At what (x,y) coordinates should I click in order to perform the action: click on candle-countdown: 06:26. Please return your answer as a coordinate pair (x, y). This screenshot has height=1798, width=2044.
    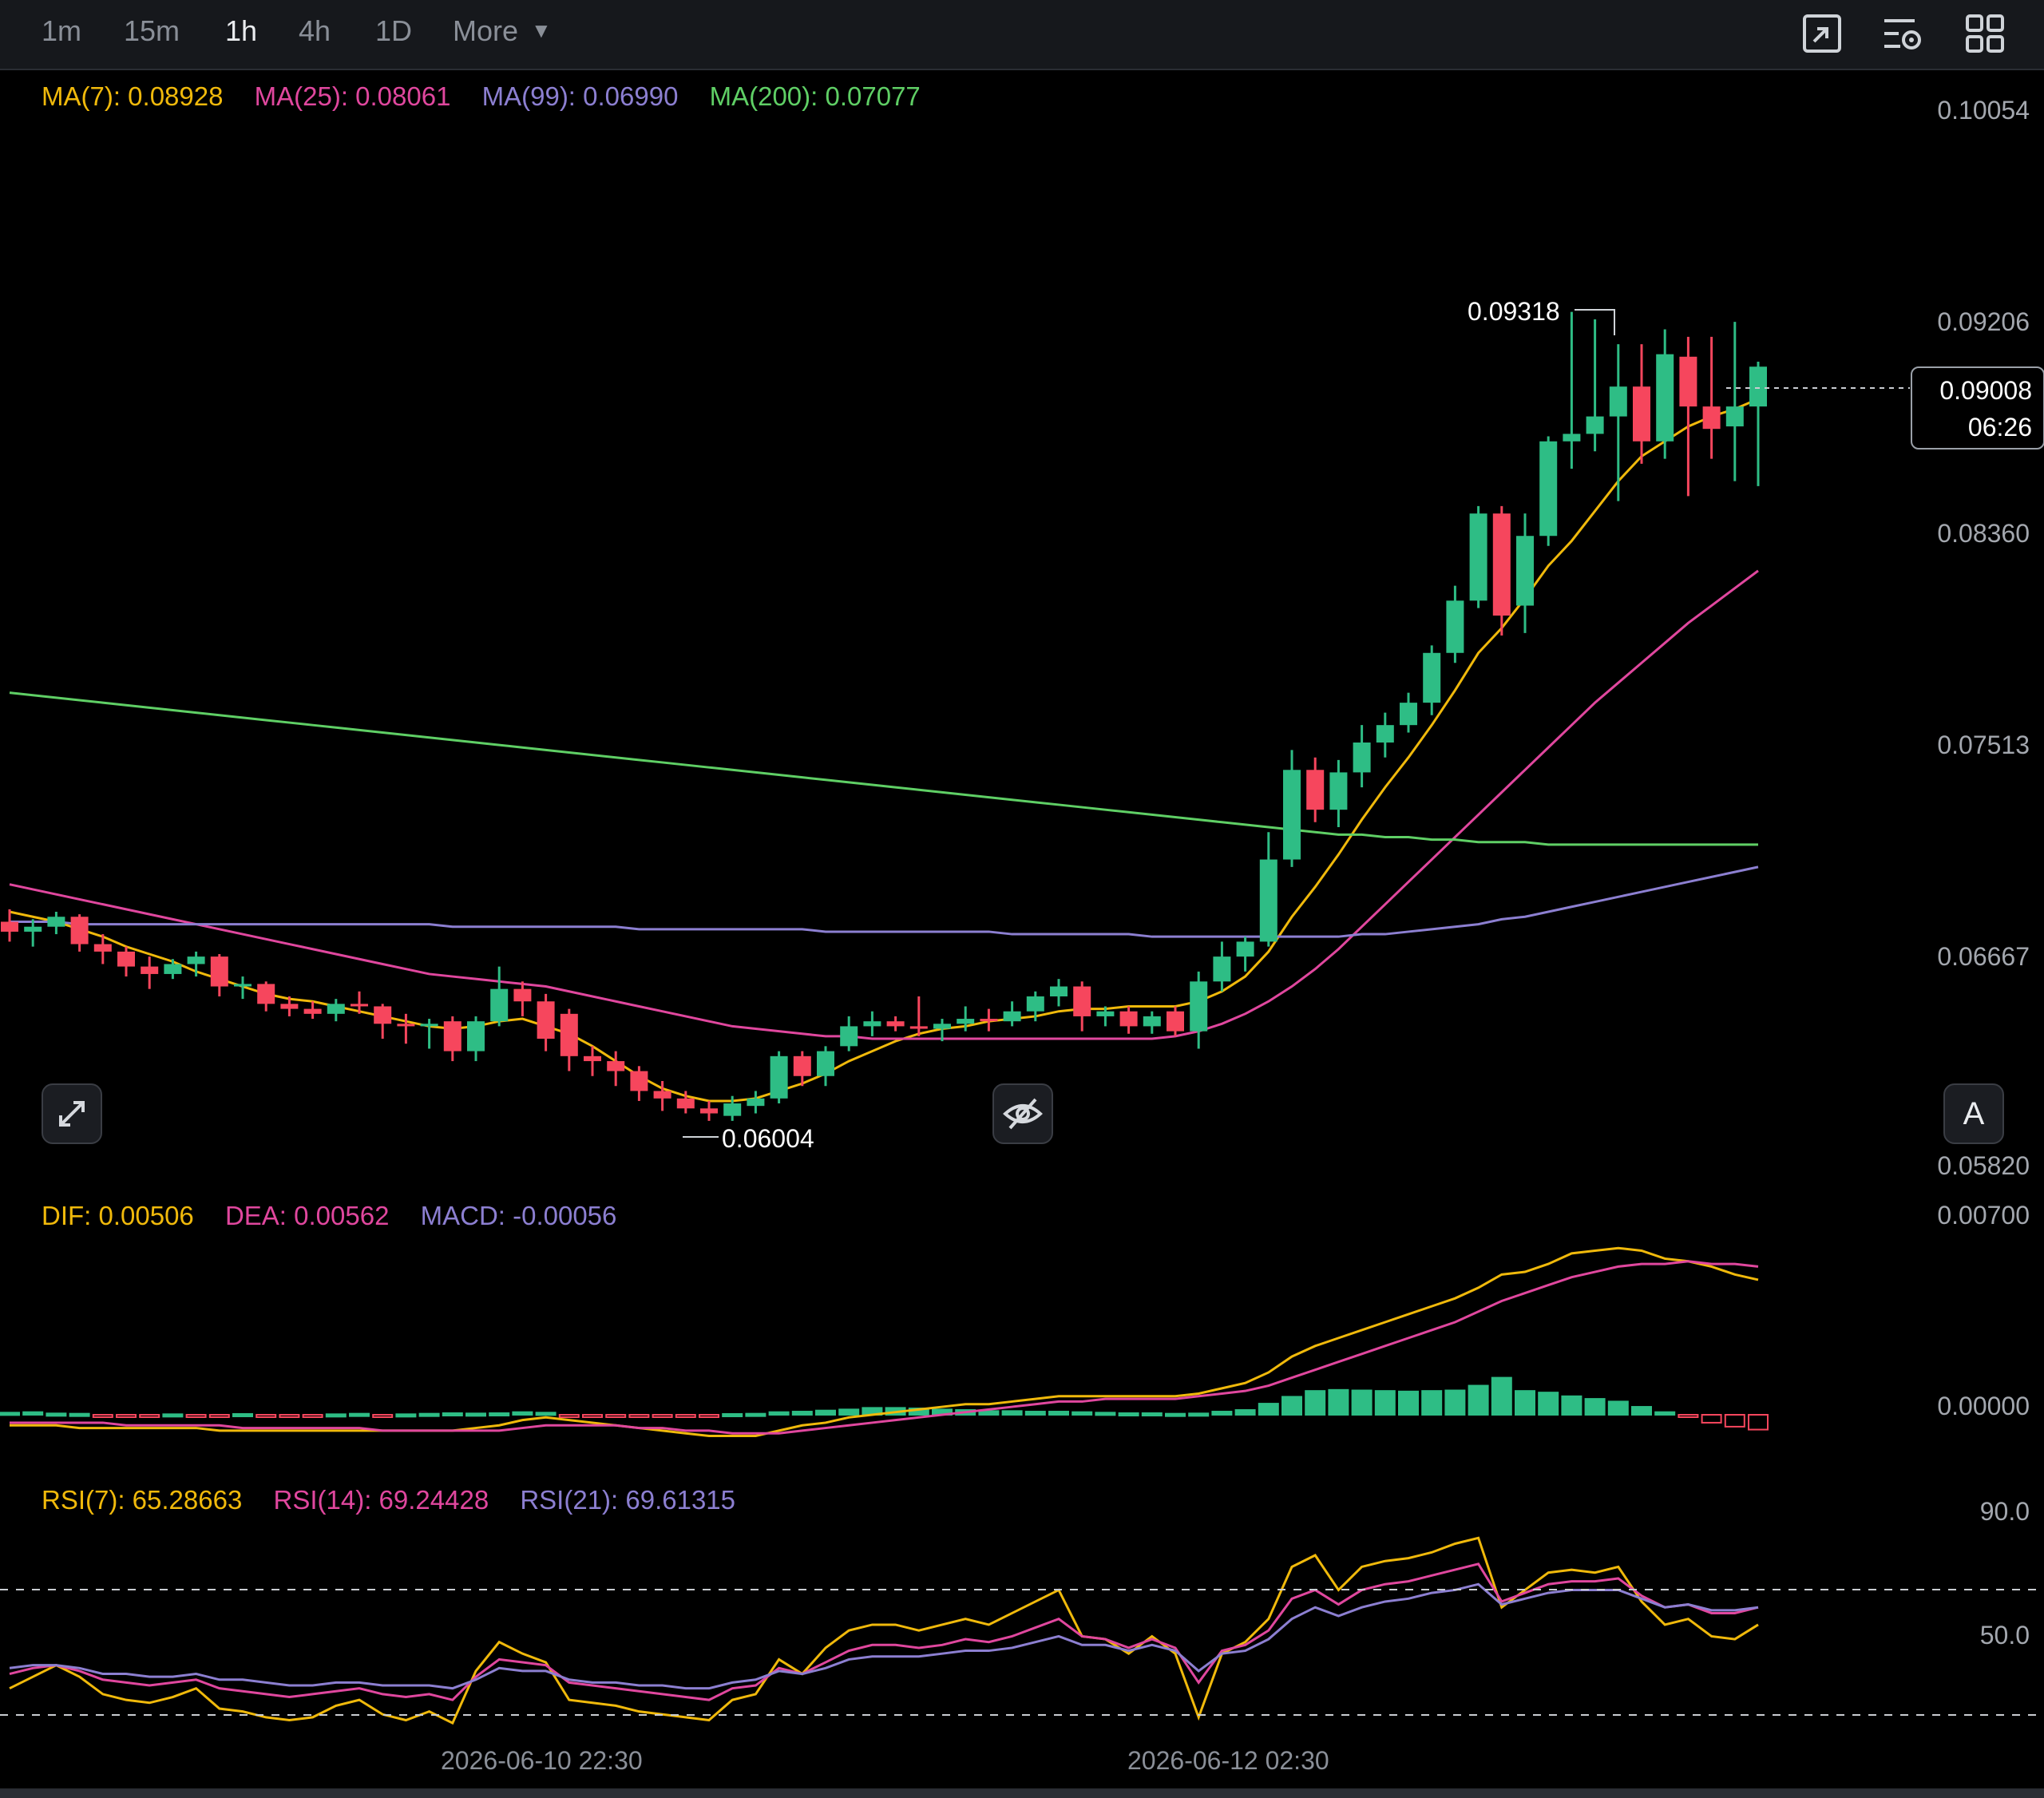
    Looking at the image, I should click on (1999, 428).